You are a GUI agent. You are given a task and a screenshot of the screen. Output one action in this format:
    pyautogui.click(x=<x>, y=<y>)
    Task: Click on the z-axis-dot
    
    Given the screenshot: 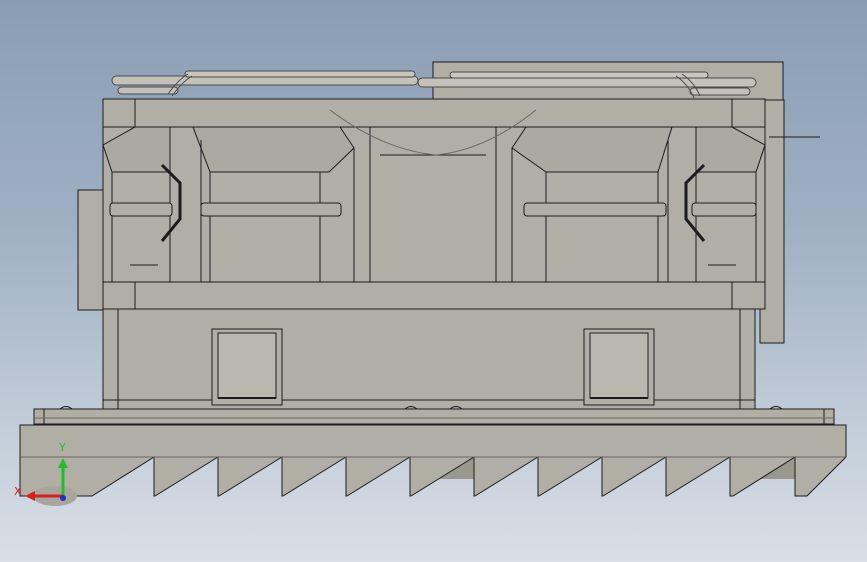 What is the action you would take?
    pyautogui.click(x=63, y=498)
    